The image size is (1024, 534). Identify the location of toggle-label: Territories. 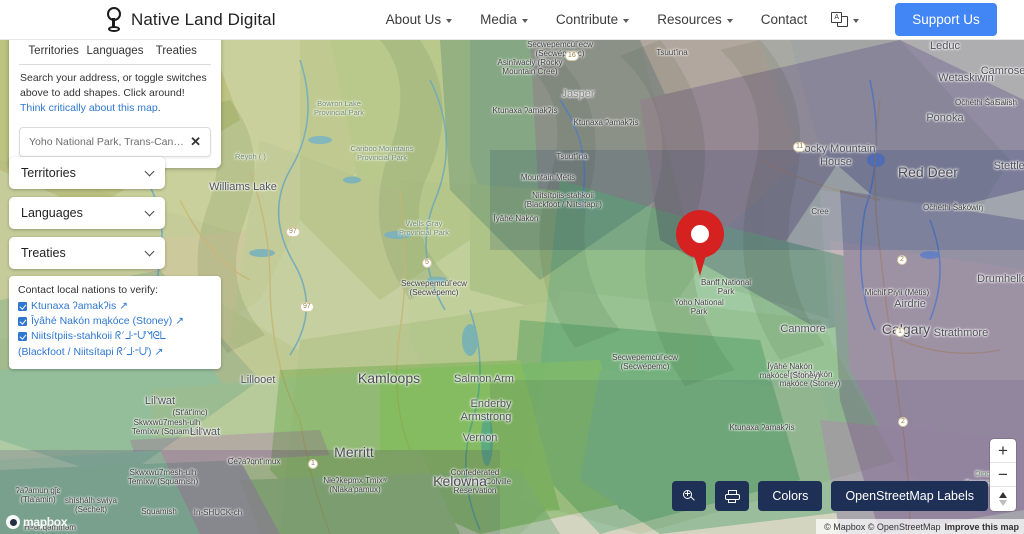
(53, 51).